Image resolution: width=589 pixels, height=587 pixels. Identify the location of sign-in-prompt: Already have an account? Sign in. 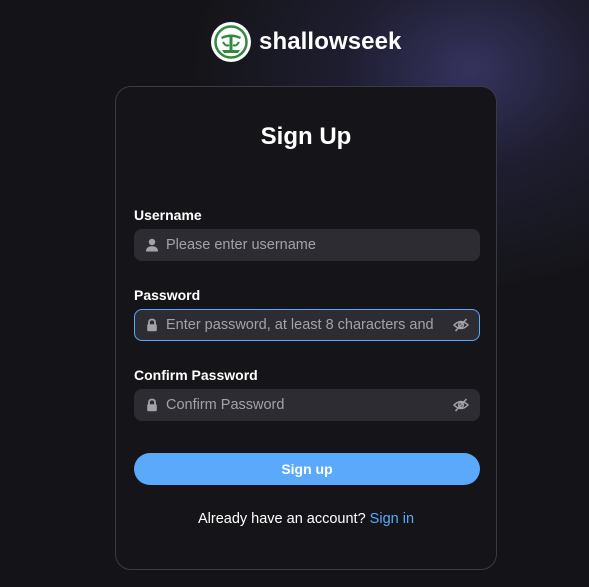
(306, 519).